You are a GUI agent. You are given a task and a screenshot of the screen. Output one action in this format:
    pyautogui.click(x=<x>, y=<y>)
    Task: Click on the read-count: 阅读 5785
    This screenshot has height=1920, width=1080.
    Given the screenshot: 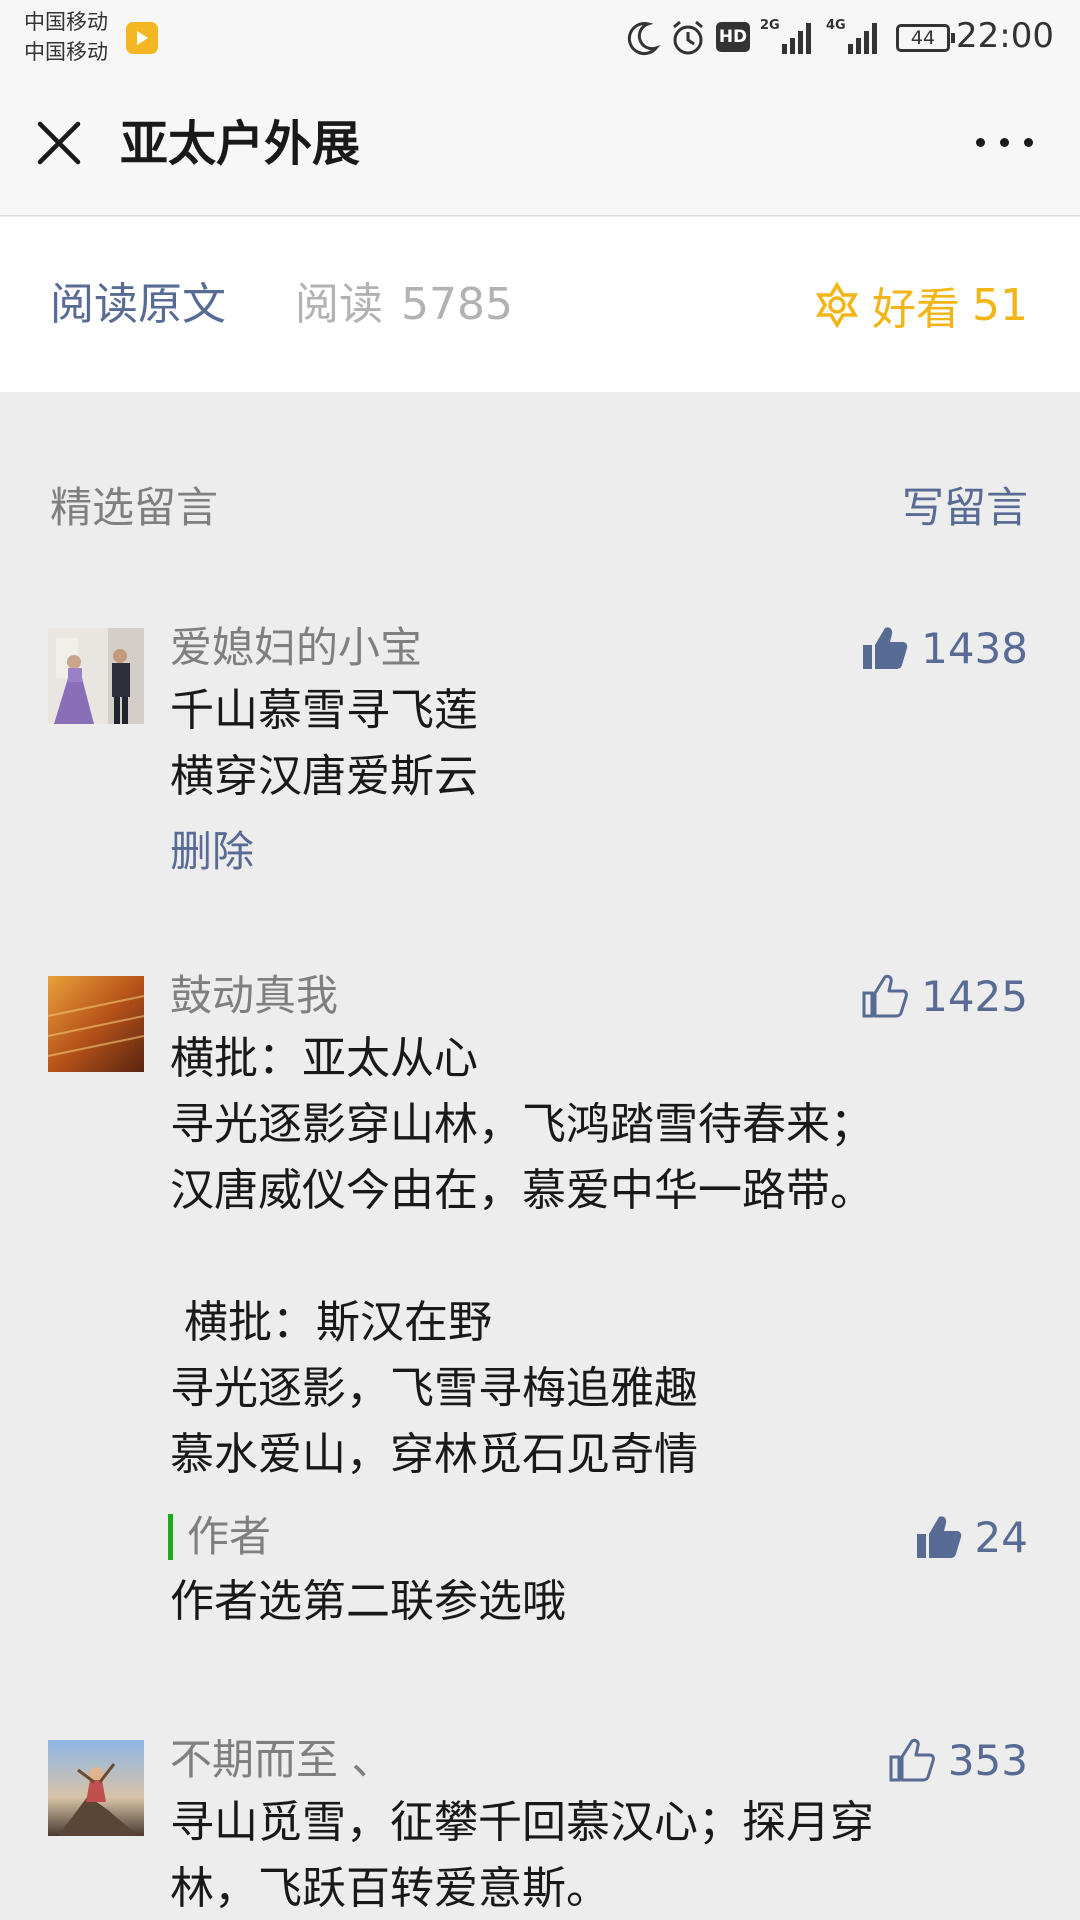 What is the action you would take?
    pyautogui.click(x=404, y=305)
    